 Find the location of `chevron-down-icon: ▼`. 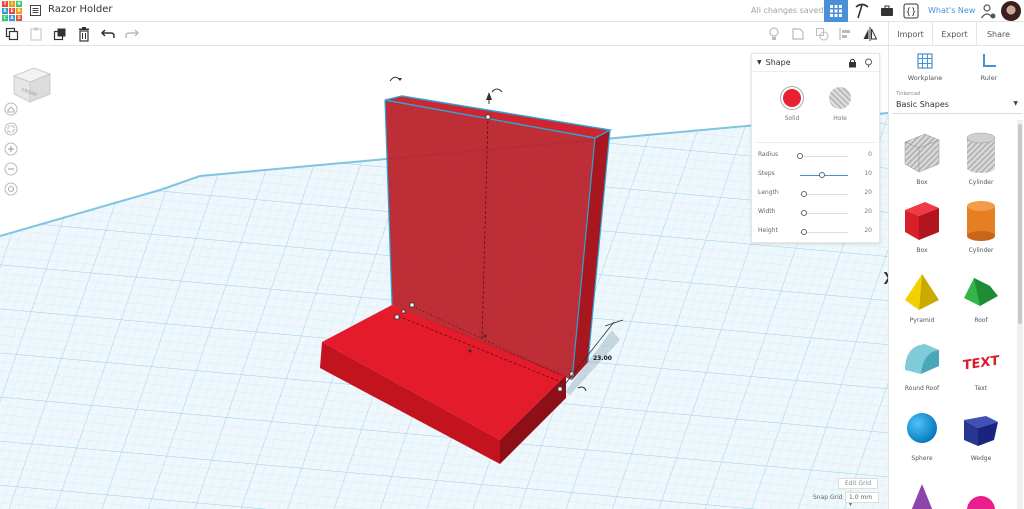

chevron-down-icon: ▼ is located at coordinates (1015, 103).